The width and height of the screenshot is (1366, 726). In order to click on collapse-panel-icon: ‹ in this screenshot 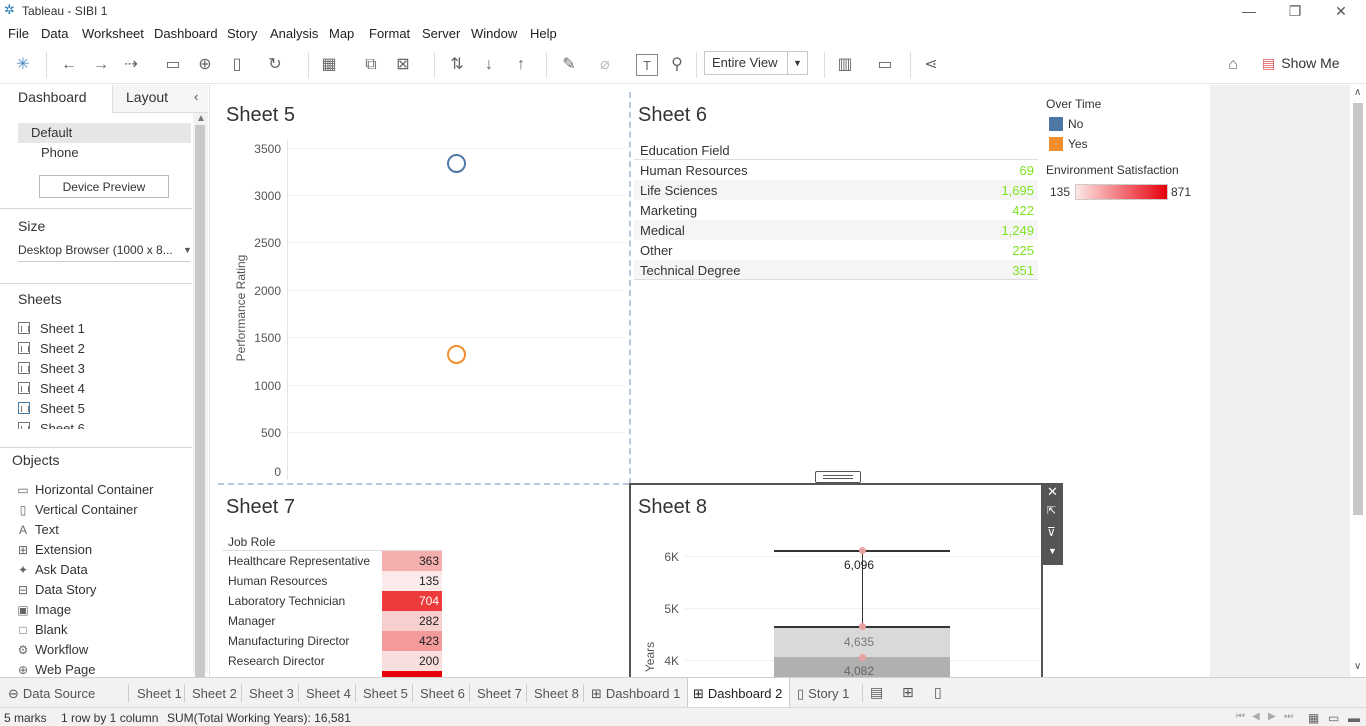, I will do `click(196, 96)`.